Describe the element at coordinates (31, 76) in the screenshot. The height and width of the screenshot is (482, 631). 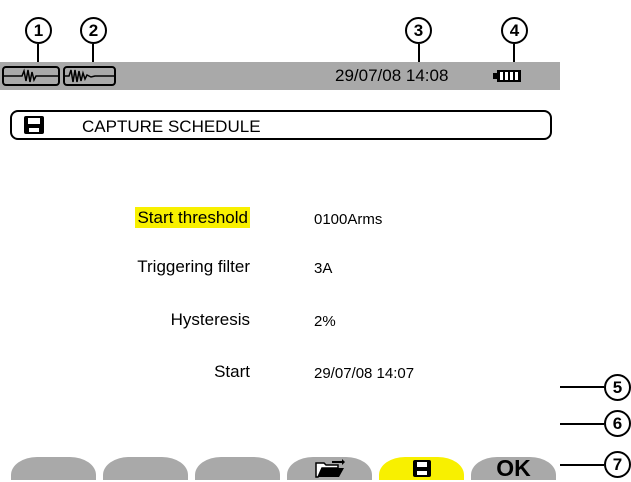
I see `waveform-1-icon` at that location.